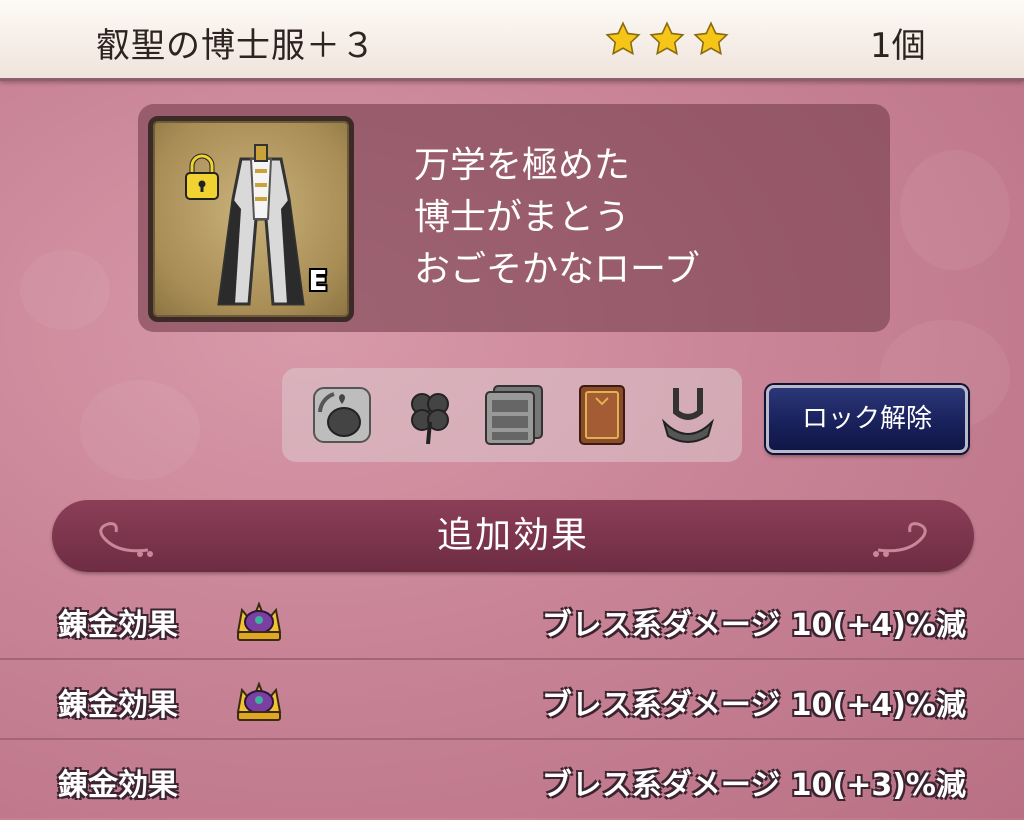 The image size is (1024, 820). I want to click on description-line: おごそかなローブ, so click(557, 269).